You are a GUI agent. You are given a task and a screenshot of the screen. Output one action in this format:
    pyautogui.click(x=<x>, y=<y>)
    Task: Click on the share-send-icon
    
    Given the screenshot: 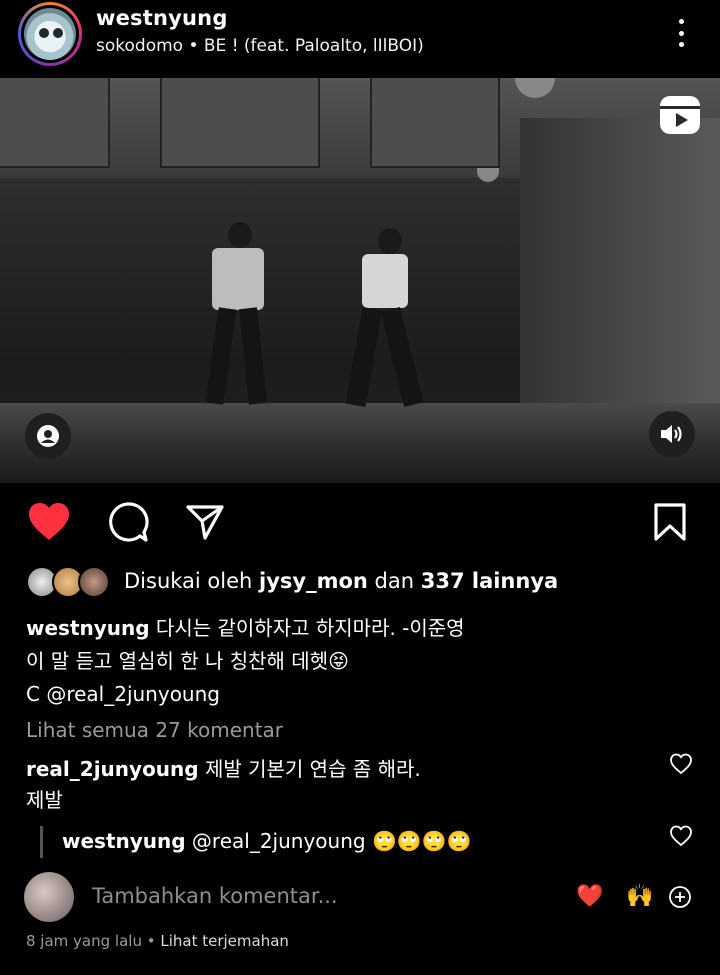 What is the action you would take?
    pyautogui.click(x=205, y=522)
    